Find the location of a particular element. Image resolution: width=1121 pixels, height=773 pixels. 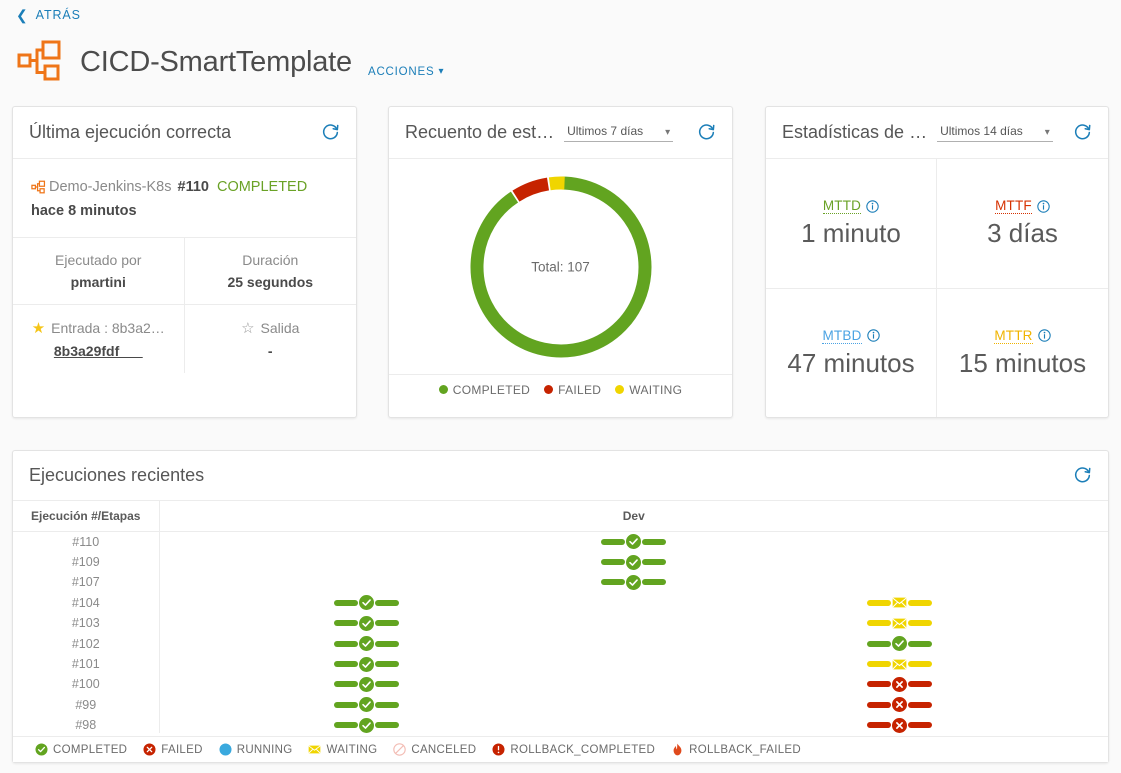

duration-cell: Duración 25 segundos is located at coordinates (270, 270).